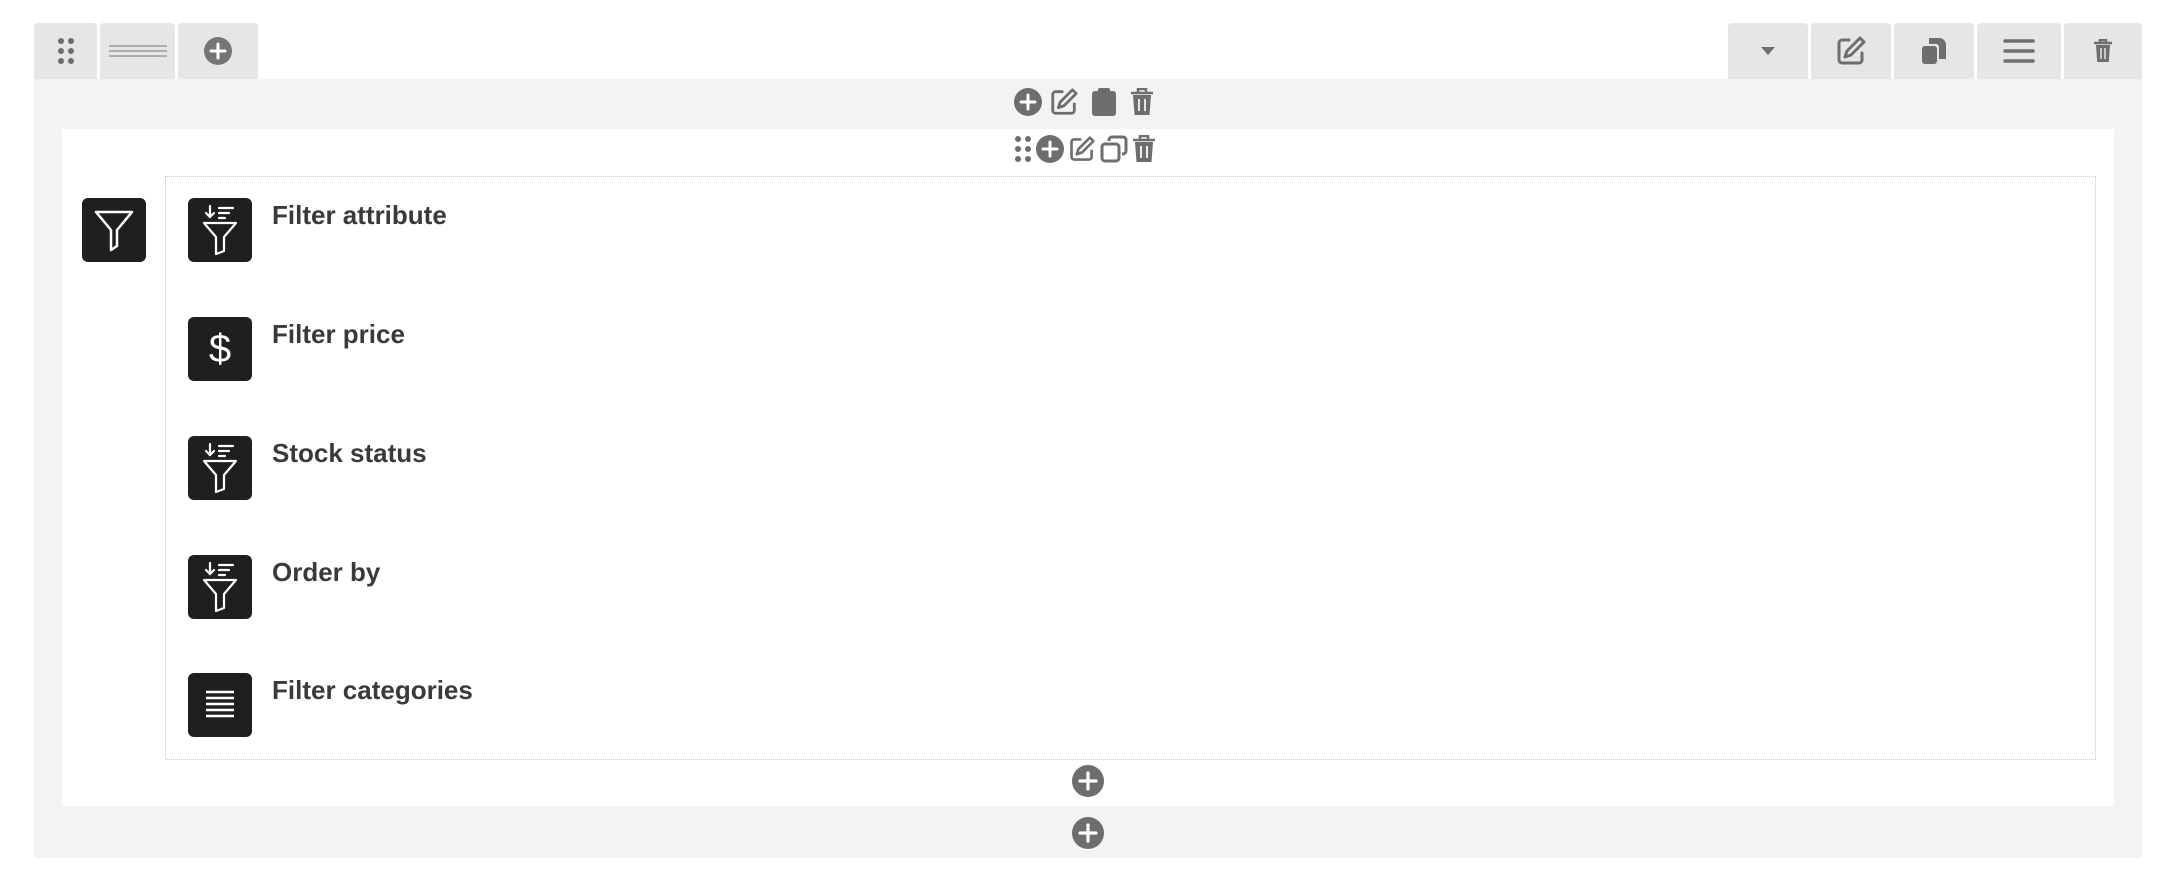 The height and width of the screenshot is (884, 2178). I want to click on list-item: Filter categories, so click(330, 705).